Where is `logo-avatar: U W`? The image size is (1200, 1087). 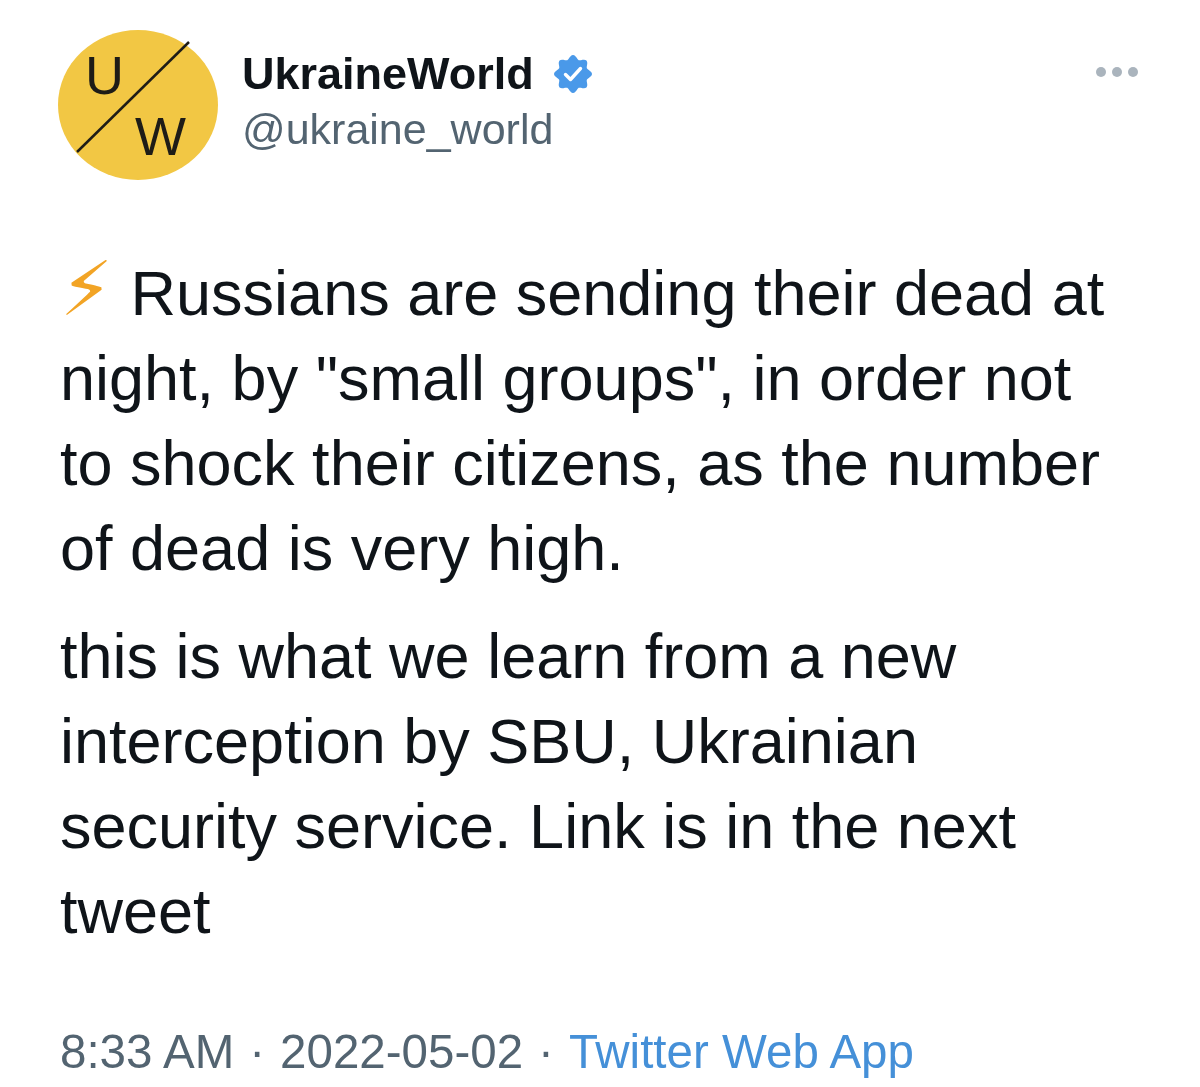
logo-avatar: U W is located at coordinates (138, 105).